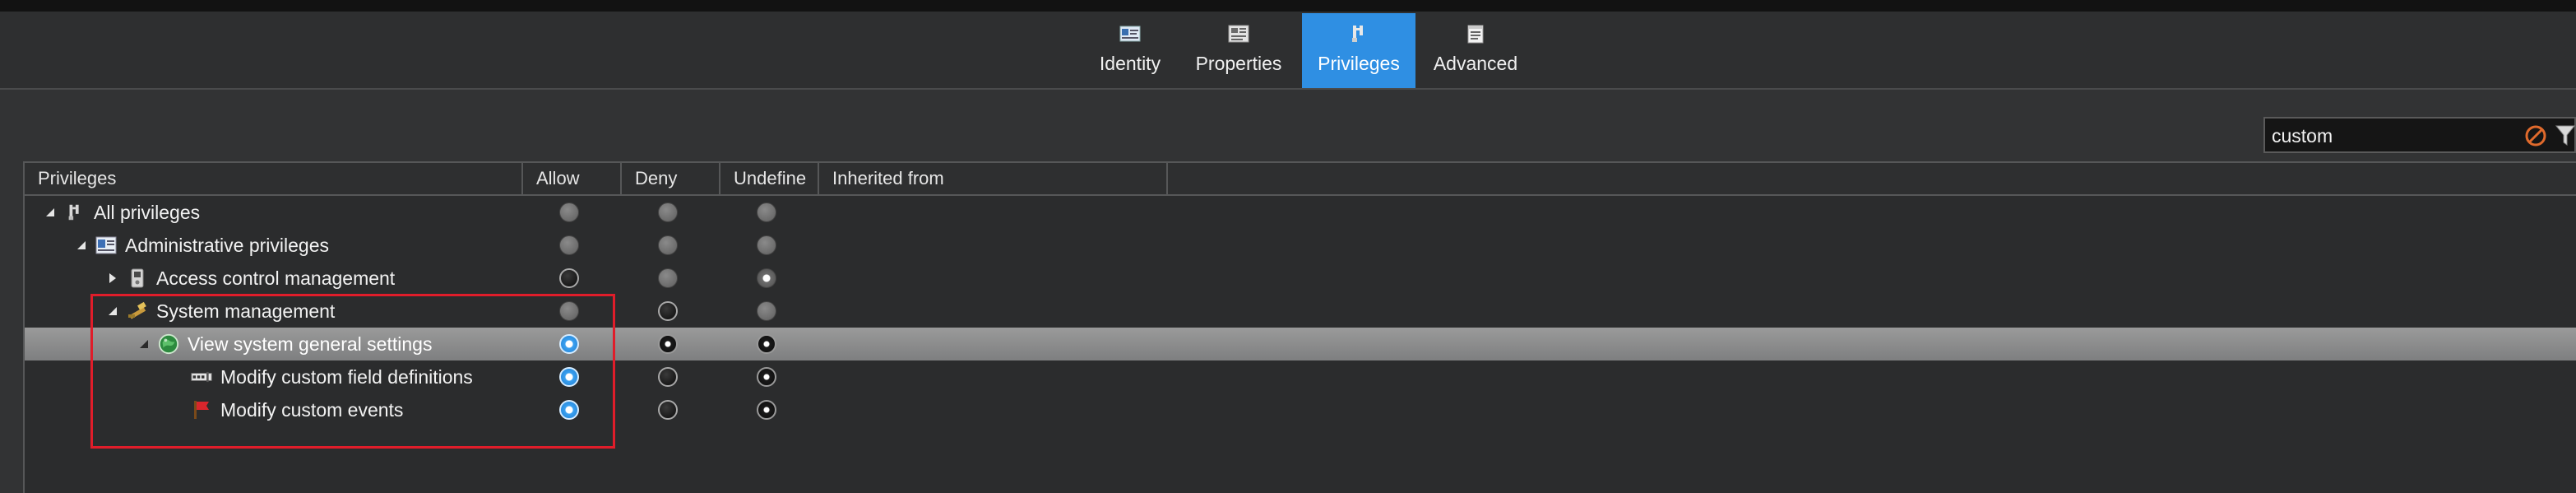 This screenshot has height=493, width=2576. Describe the element at coordinates (1359, 50) in the screenshot. I see `tab-privileges: Privileges` at that location.